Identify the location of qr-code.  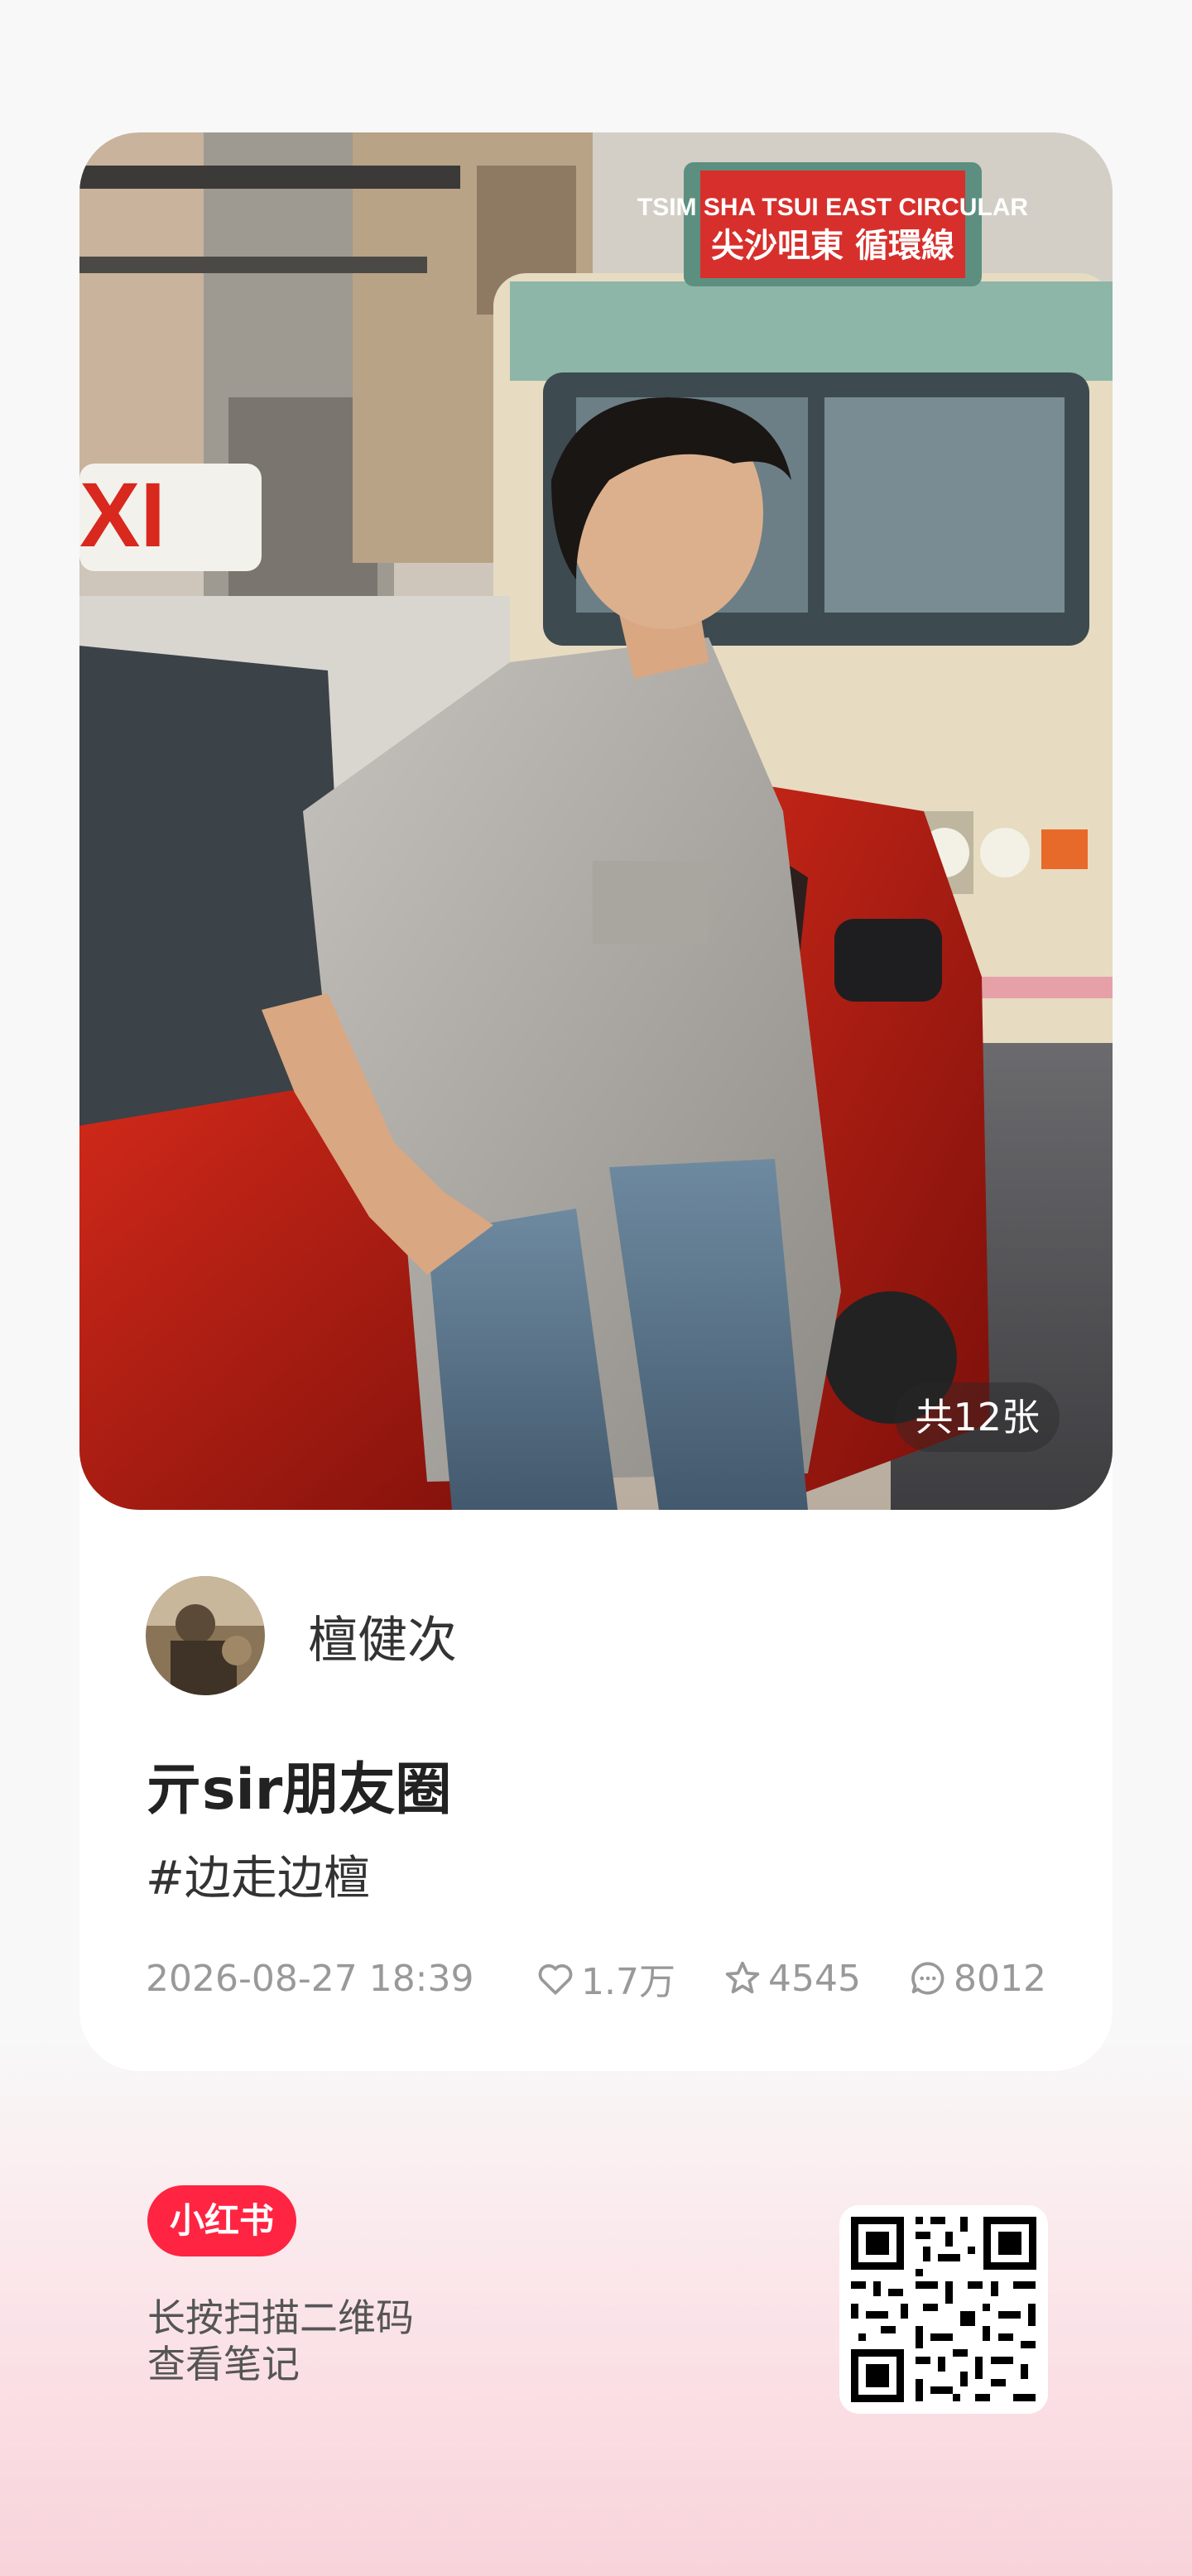
(943, 2309).